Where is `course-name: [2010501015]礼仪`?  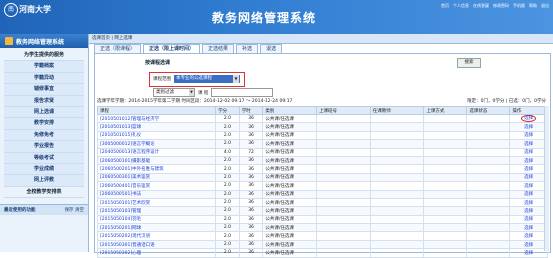
course-name: [2010501015]礼仪 is located at coordinates (156, 135).